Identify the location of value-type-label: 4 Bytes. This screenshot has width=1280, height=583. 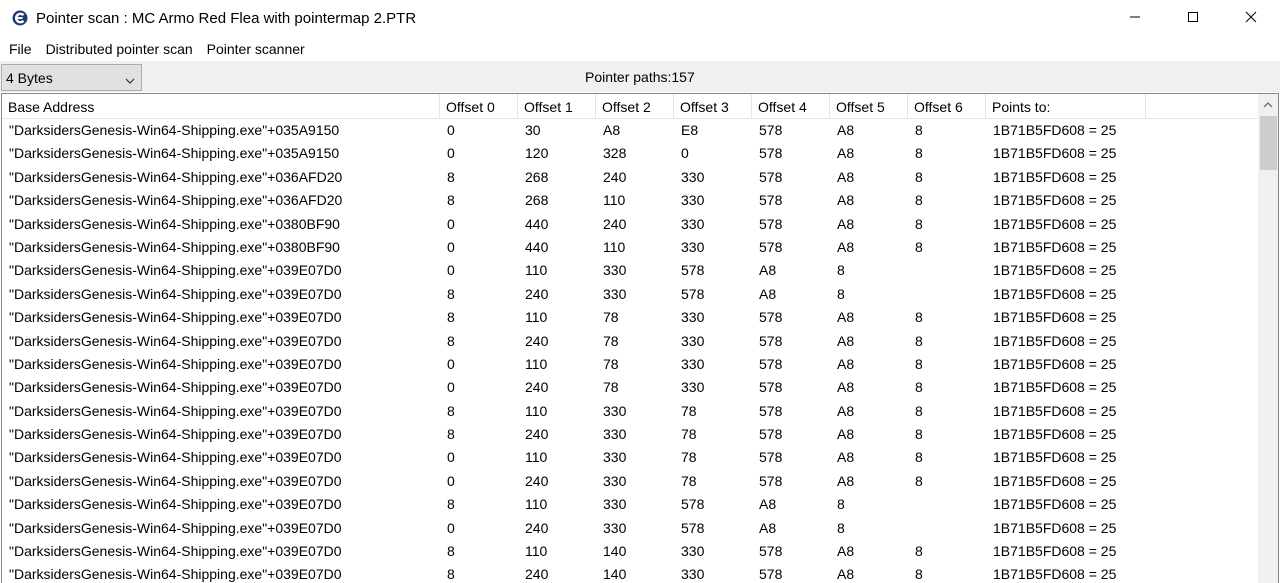
(29, 77).